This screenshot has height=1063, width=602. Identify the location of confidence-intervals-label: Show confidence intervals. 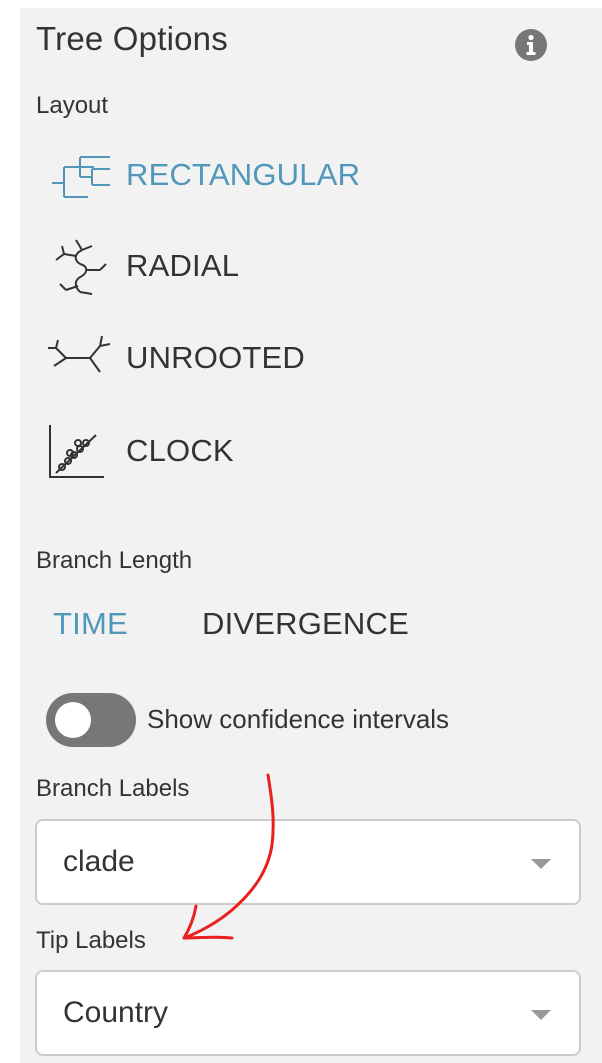
(298, 719).